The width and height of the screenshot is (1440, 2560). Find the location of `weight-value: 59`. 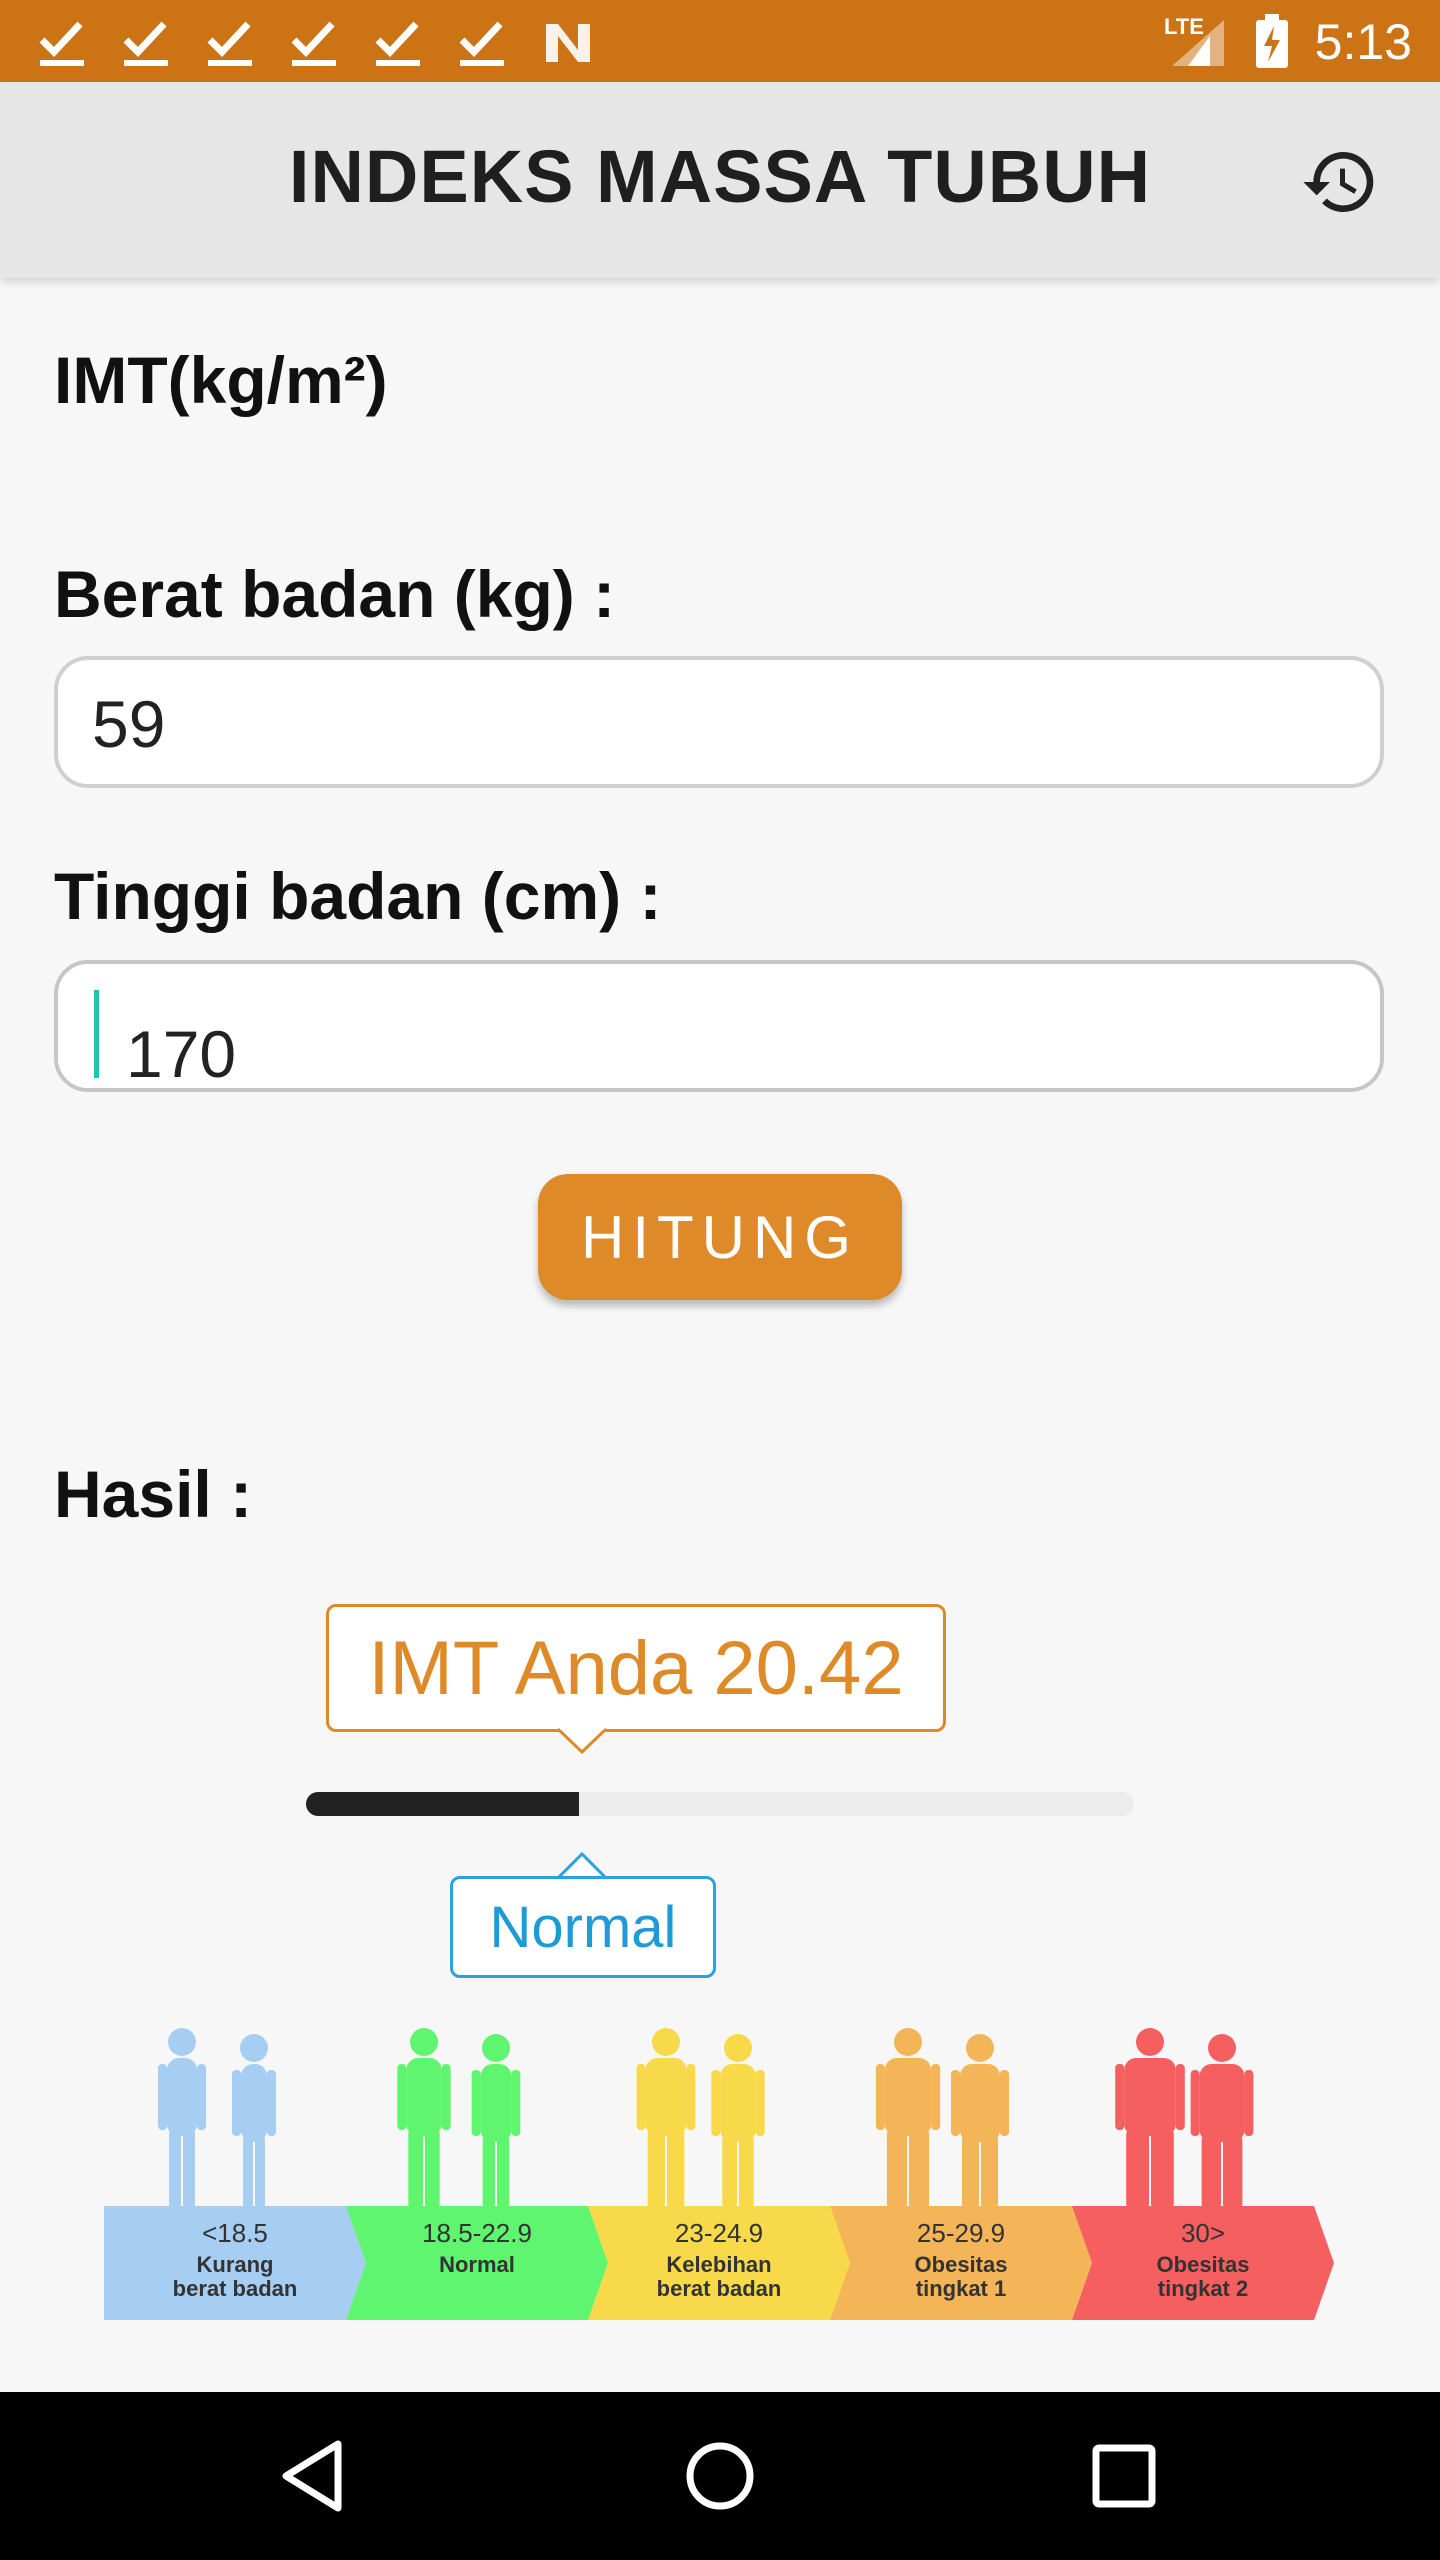

weight-value: 59 is located at coordinates (129, 724).